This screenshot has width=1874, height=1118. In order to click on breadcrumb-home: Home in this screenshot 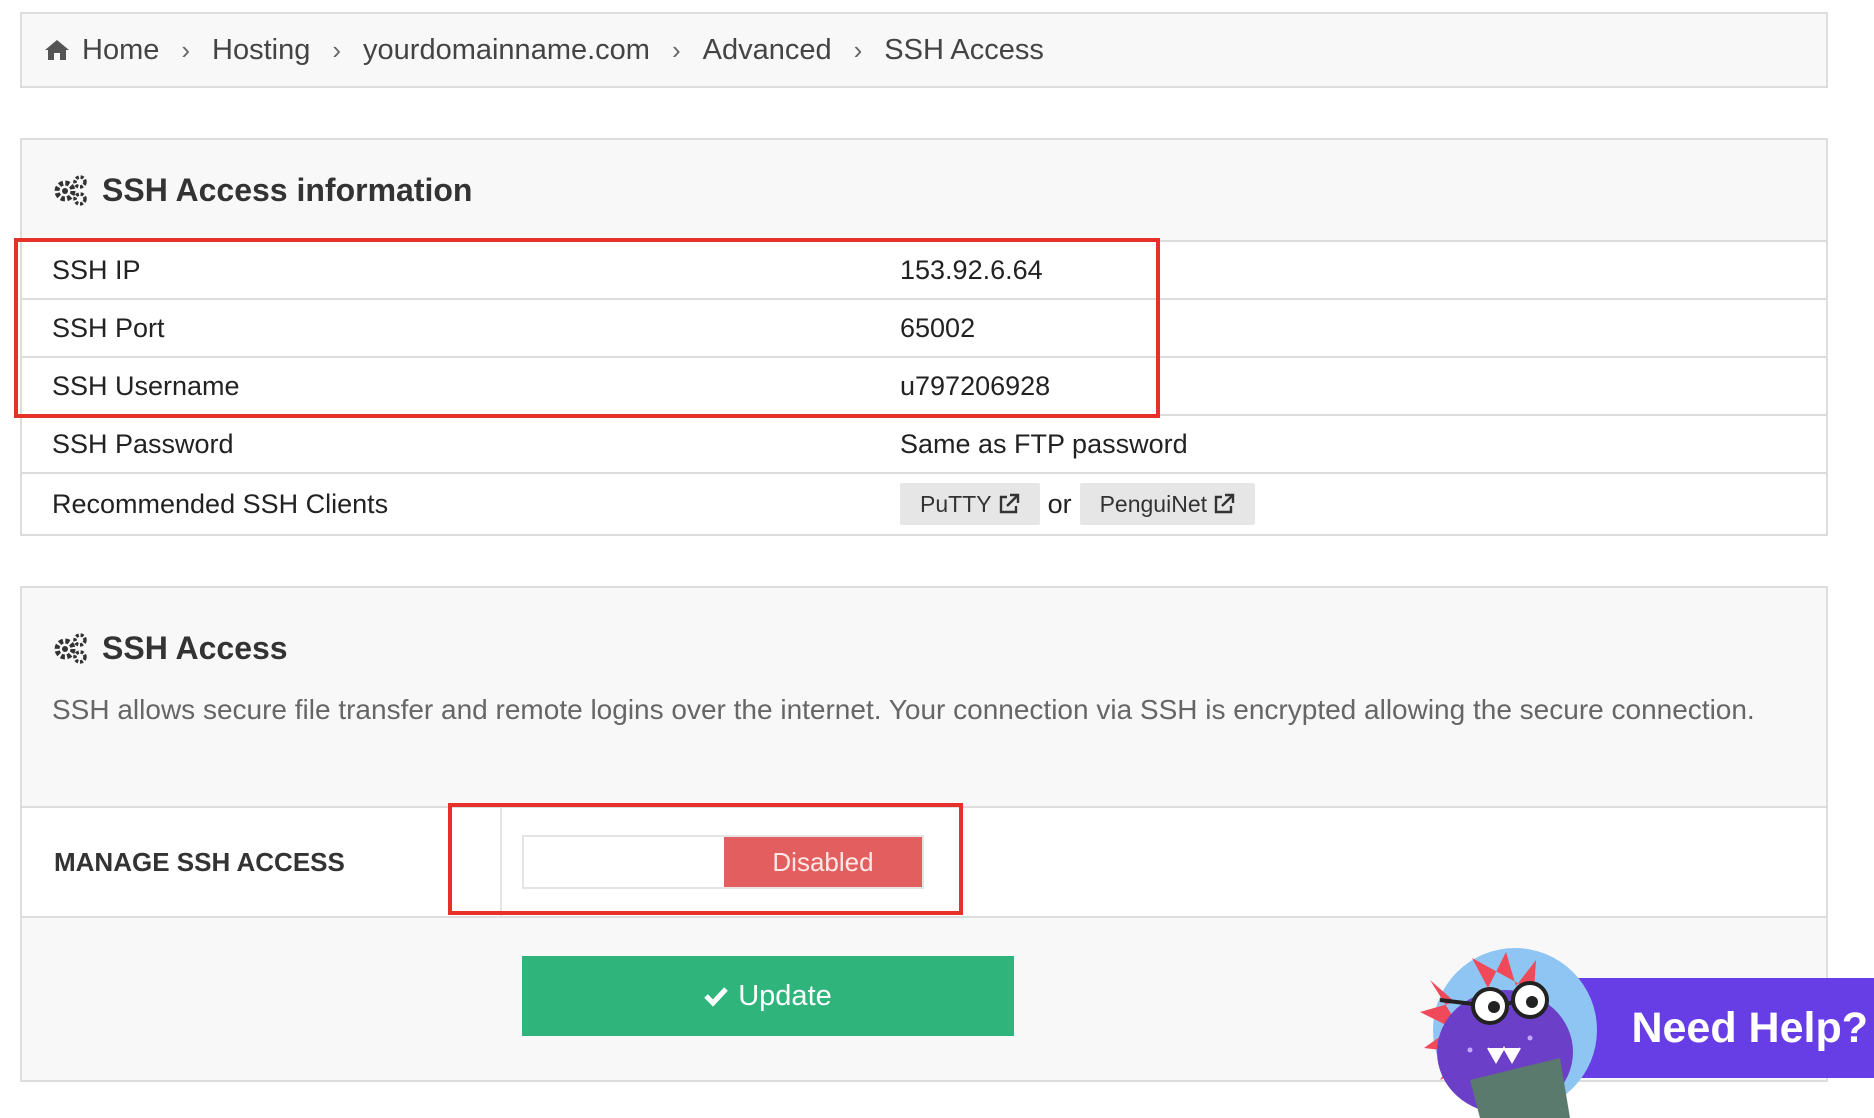, I will do `click(120, 50)`.